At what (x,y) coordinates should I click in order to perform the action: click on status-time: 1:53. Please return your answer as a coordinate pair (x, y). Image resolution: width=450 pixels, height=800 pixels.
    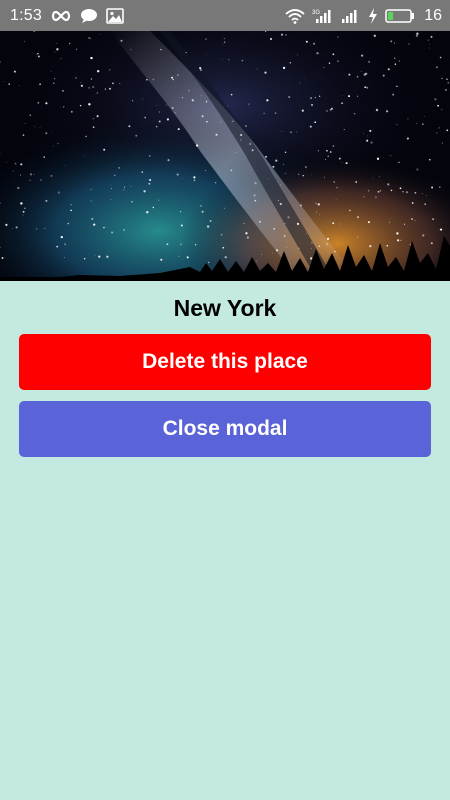
    Looking at the image, I should click on (26, 15).